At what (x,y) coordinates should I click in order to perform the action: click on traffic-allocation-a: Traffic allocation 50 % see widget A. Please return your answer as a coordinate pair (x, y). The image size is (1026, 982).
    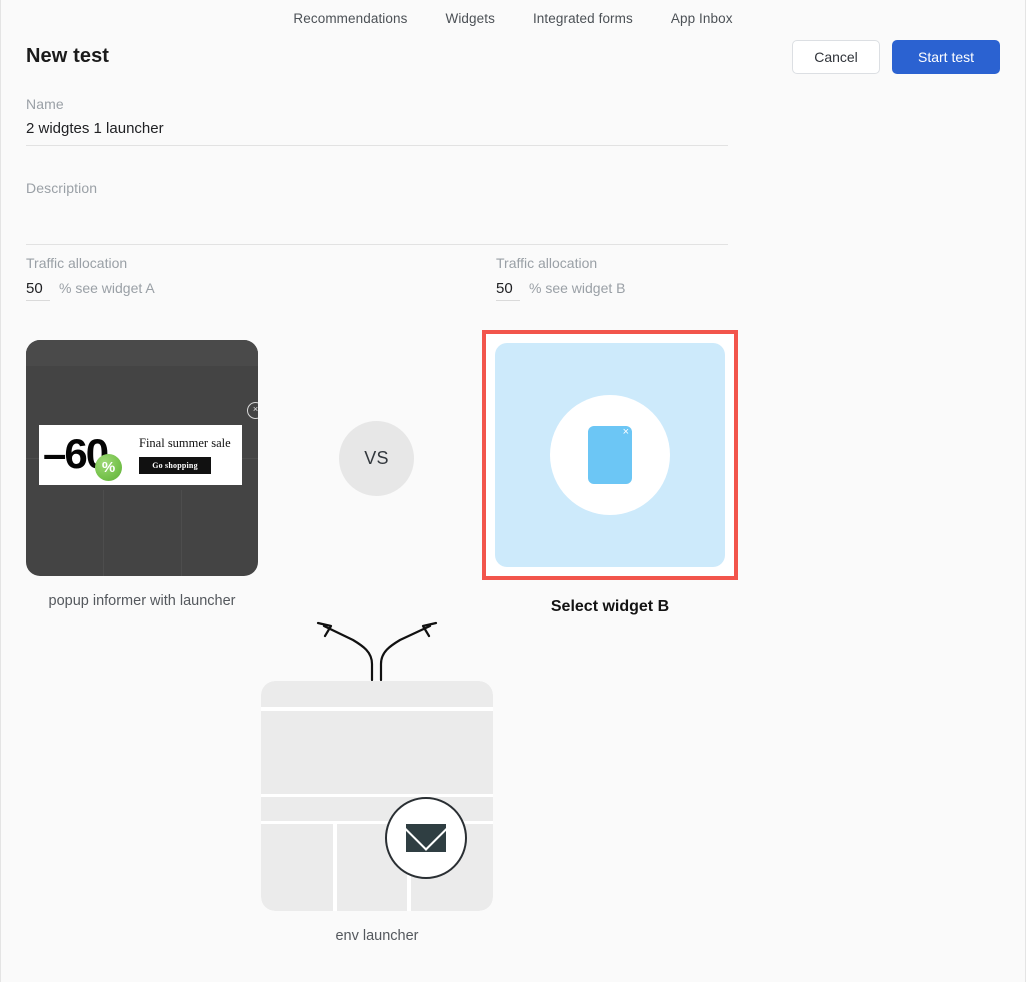
    Looking at the image, I should click on (261, 278).